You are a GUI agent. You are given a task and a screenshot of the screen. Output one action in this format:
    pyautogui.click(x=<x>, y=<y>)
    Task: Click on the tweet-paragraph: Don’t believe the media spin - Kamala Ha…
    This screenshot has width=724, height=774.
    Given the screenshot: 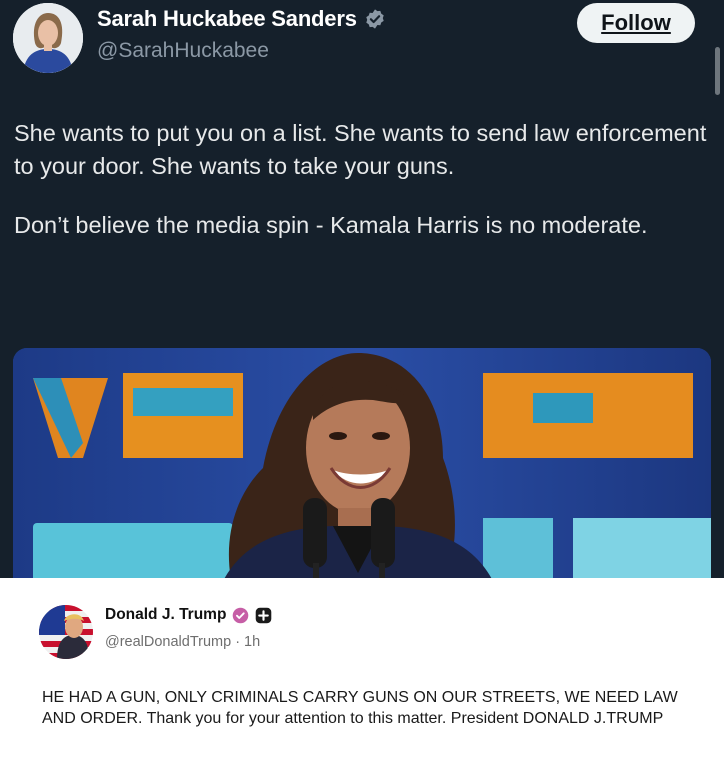 What is the action you would take?
    pyautogui.click(x=331, y=225)
    